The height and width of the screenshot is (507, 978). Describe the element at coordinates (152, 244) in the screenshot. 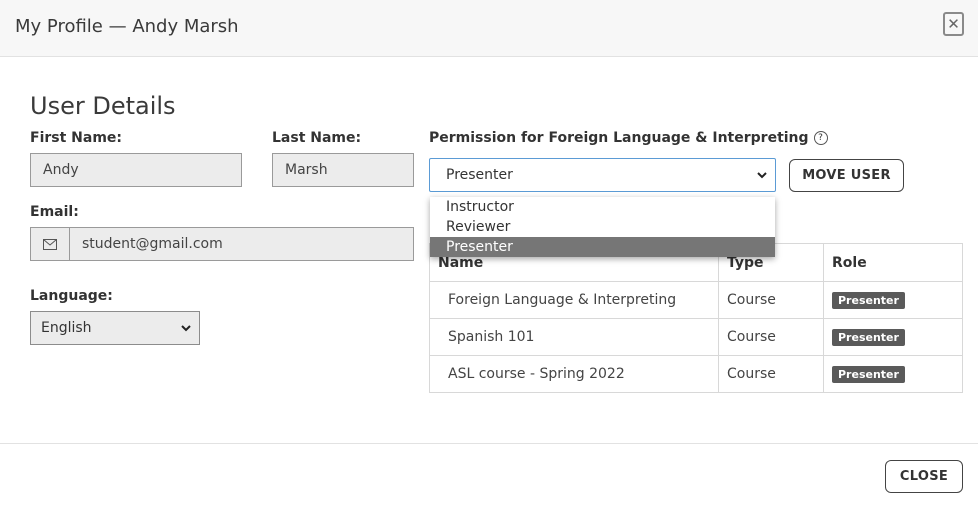

I see `email-value: student@gmail.com` at that location.